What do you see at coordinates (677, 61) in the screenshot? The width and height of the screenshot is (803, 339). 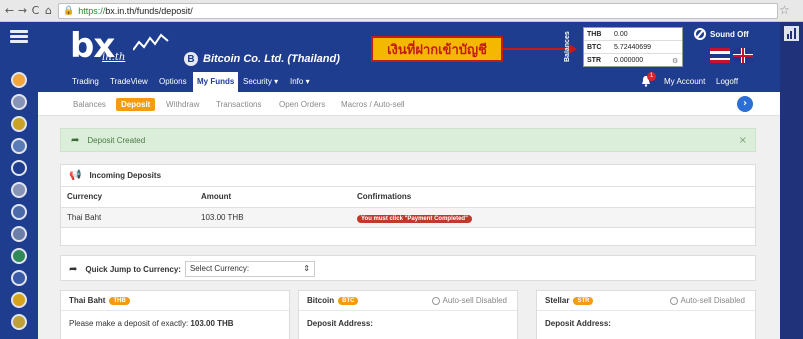 I see `settings-icon: ⚙` at bounding box center [677, 61].